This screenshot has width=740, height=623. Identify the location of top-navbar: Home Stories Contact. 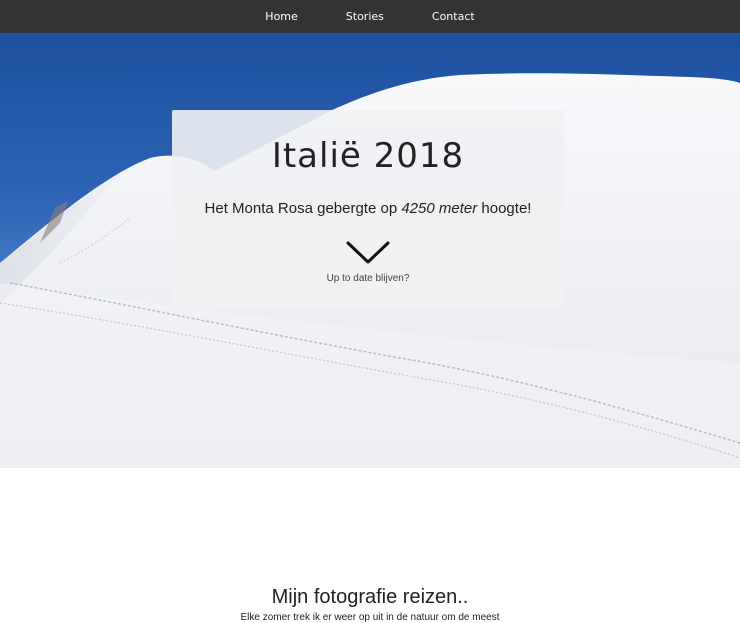
(370, 16).